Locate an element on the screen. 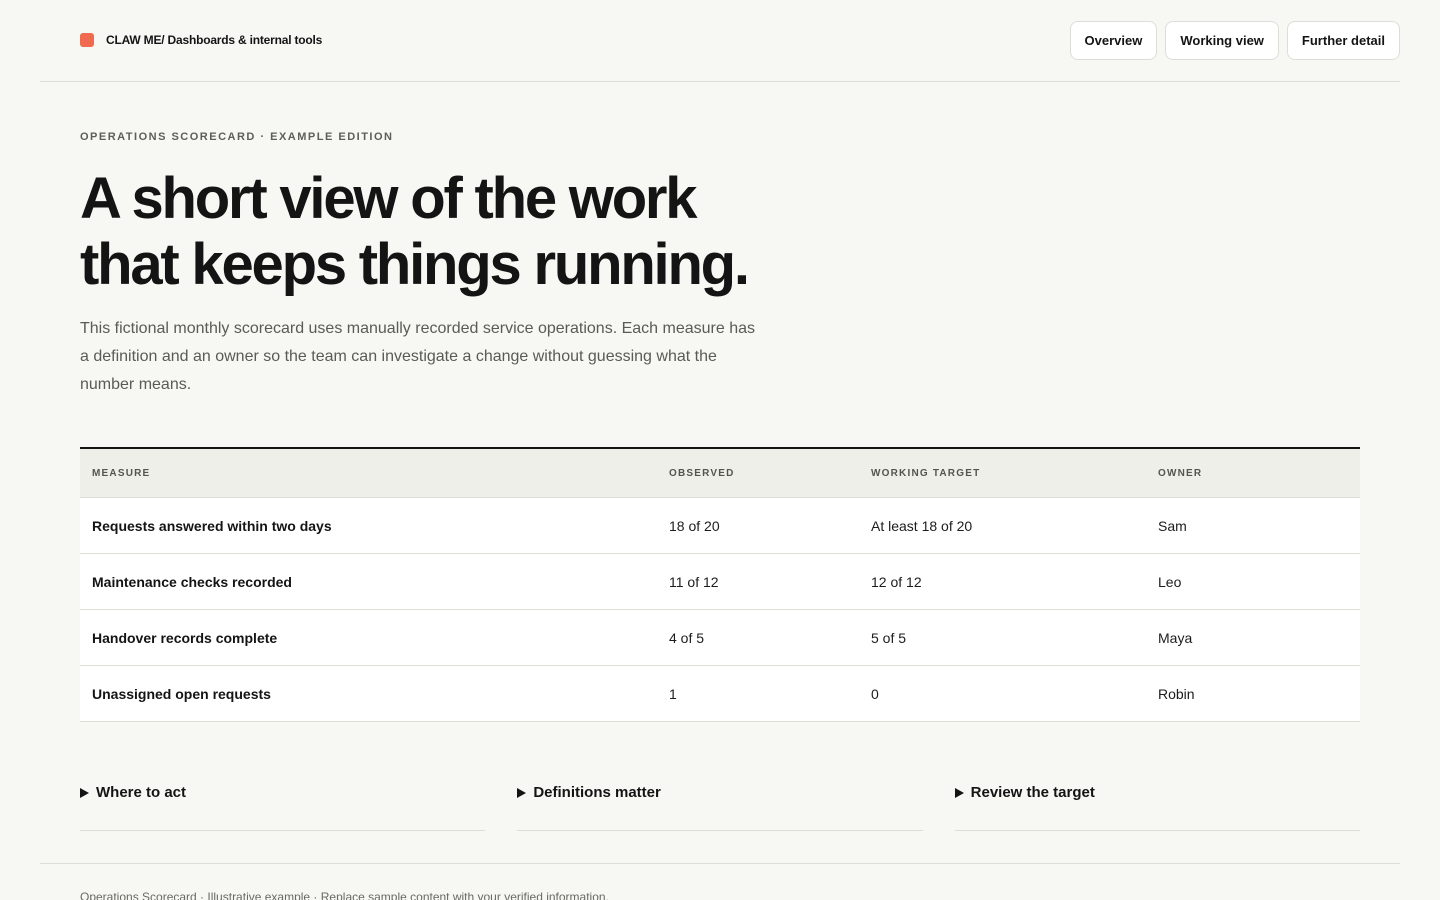 This screenshot has width=1440, height=900. disclosure-where-to-act: Where to act is located at coordinates (283, 805).